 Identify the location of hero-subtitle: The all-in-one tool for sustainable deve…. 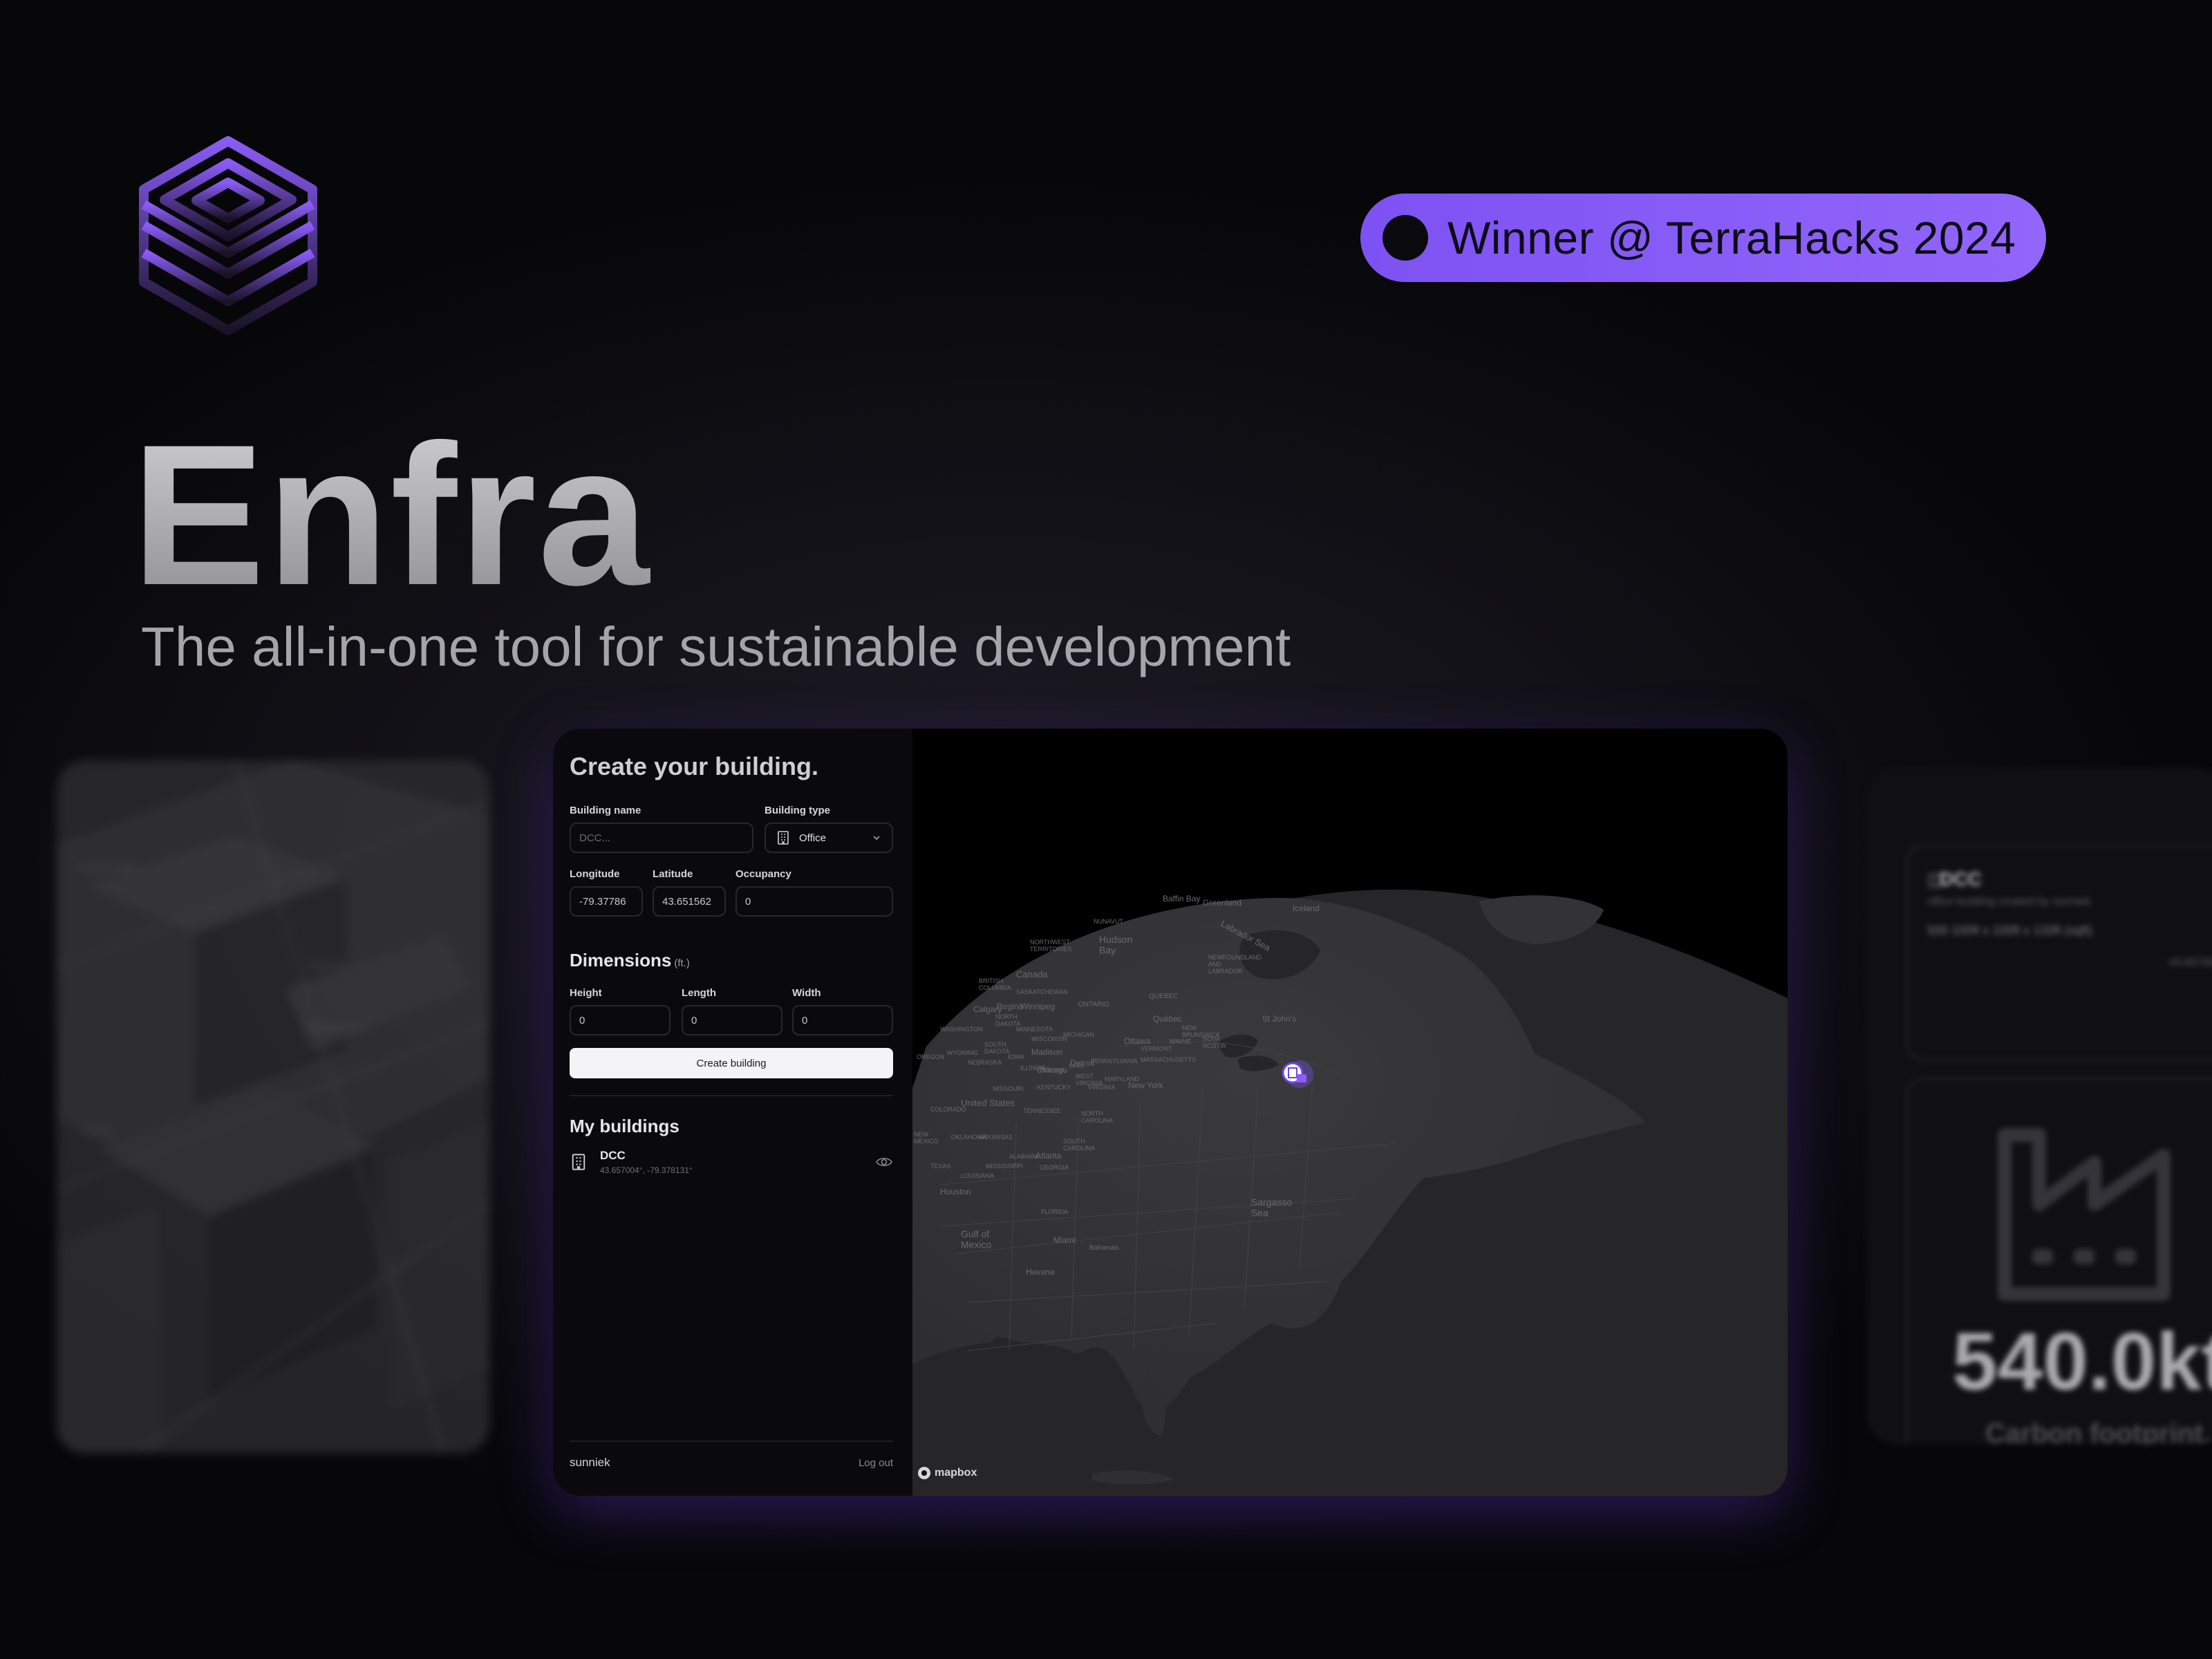
(716, 646).